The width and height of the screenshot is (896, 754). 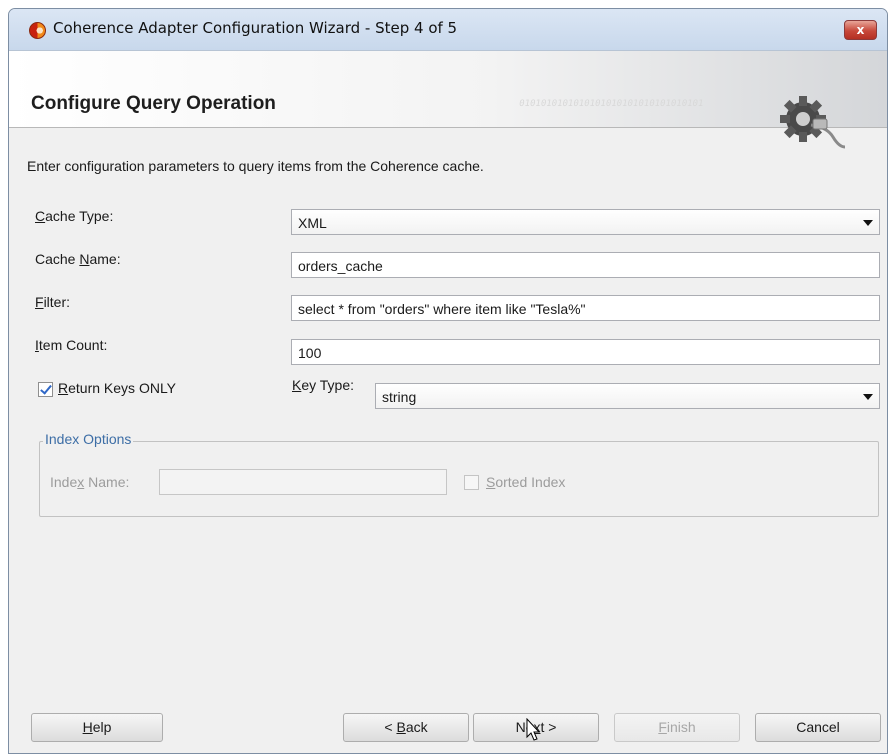 I want to click on button-text: elp, so click(x=102, y=727).